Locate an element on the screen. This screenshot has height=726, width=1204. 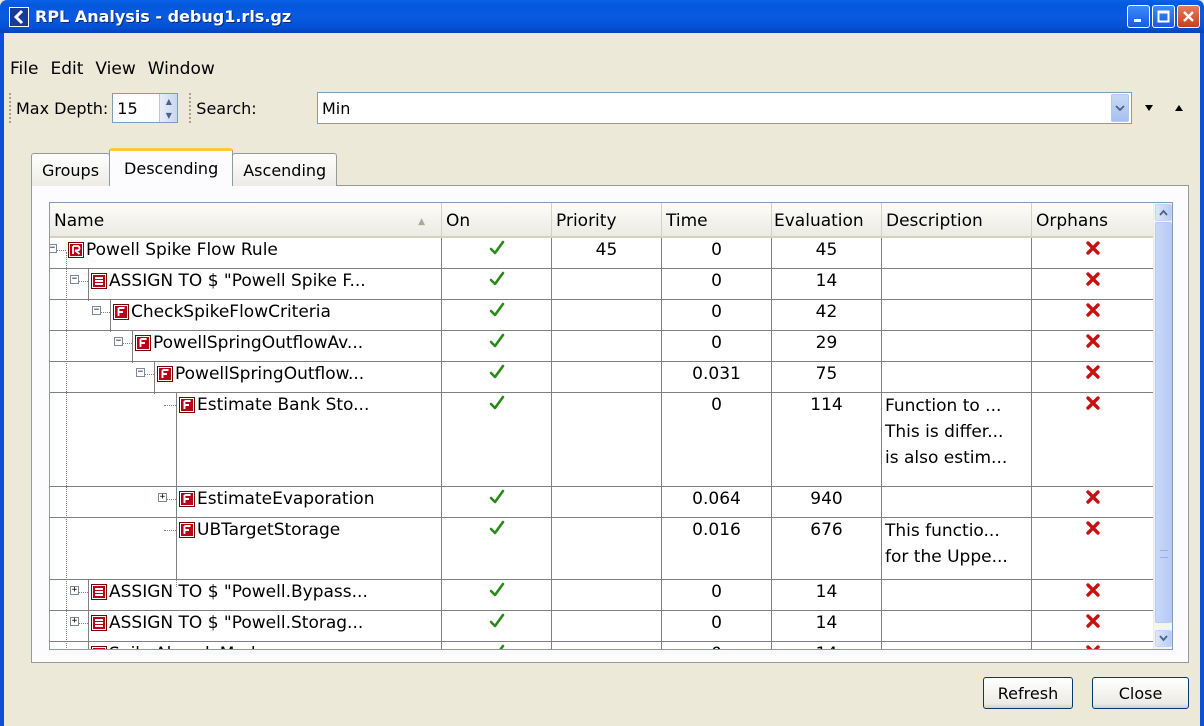
table-row: − PowellSpringOutflowAv... 0 29 is located at coordinates (602, 346).